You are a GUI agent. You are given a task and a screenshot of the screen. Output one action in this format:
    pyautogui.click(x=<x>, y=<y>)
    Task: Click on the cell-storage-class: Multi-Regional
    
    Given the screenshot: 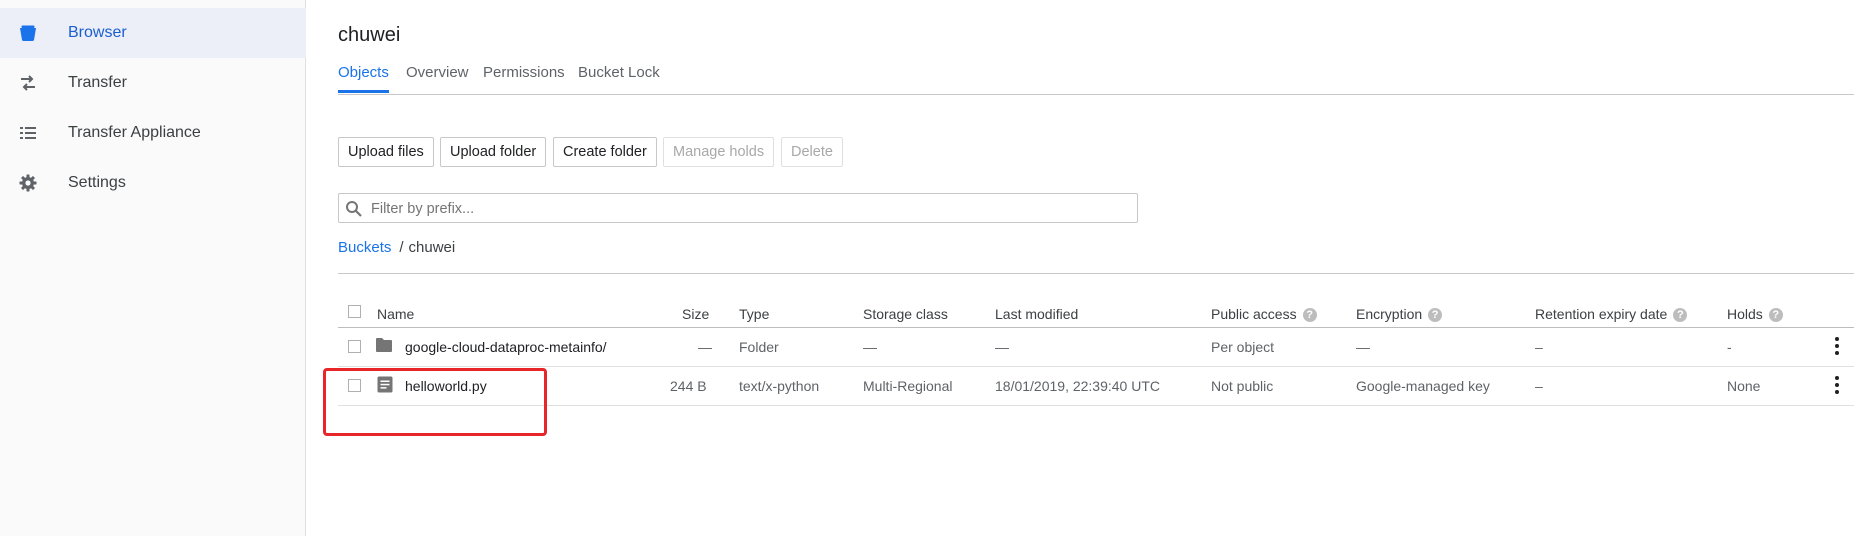 What is the action you would take?
    pyautogui.click(x=908, y=386)
    